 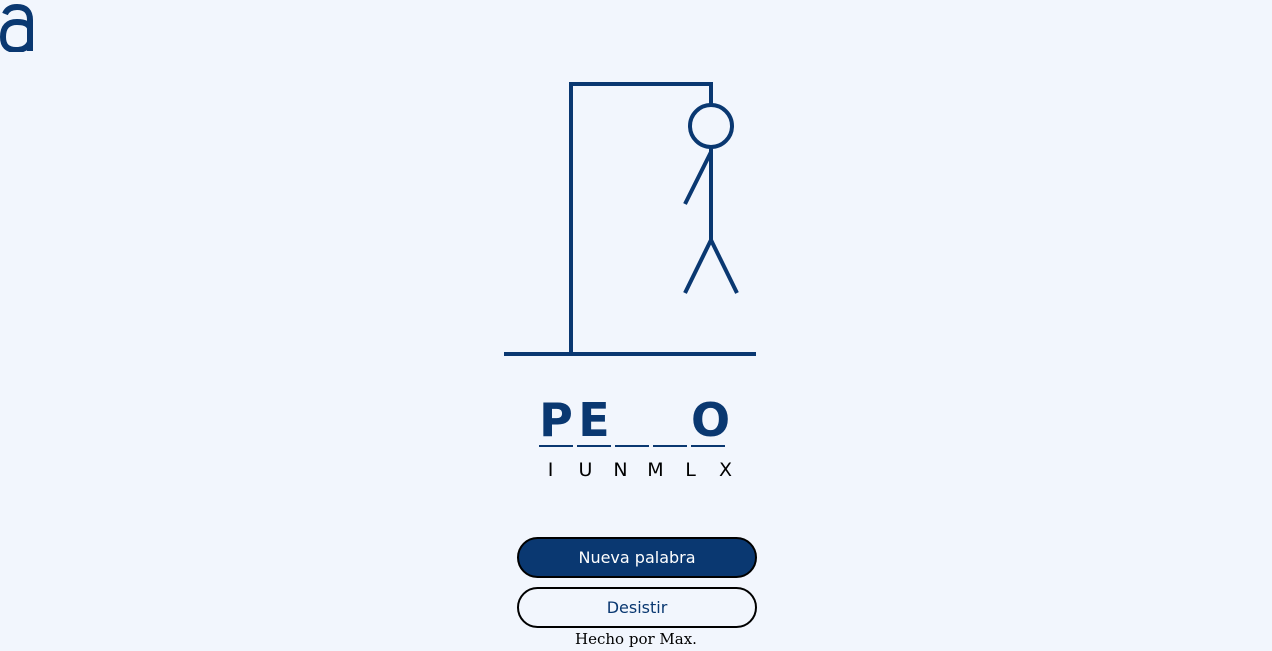 What do you see at coordinates (655, 470) in the screenshot?
I see `wrong-letter: M` at bounding box center [655, 470].